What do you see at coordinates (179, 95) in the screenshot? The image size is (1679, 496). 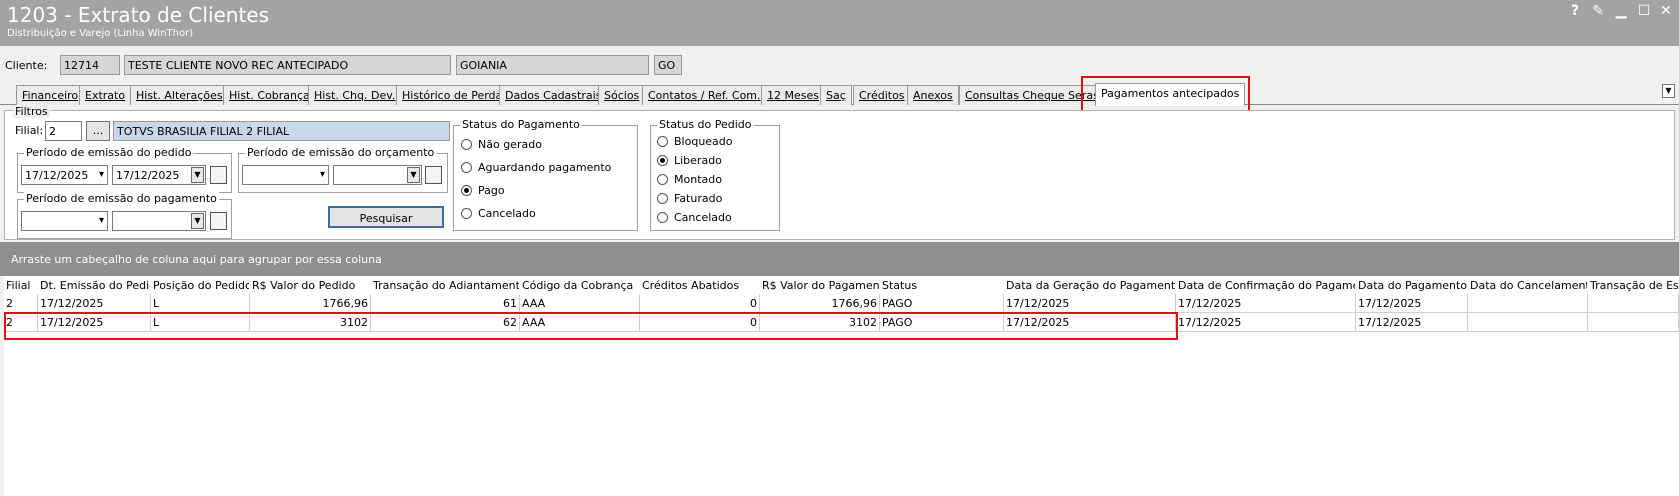 I see `tab-hist-alteracoes: Hist. Alterações` at bounding box center [179, 95].